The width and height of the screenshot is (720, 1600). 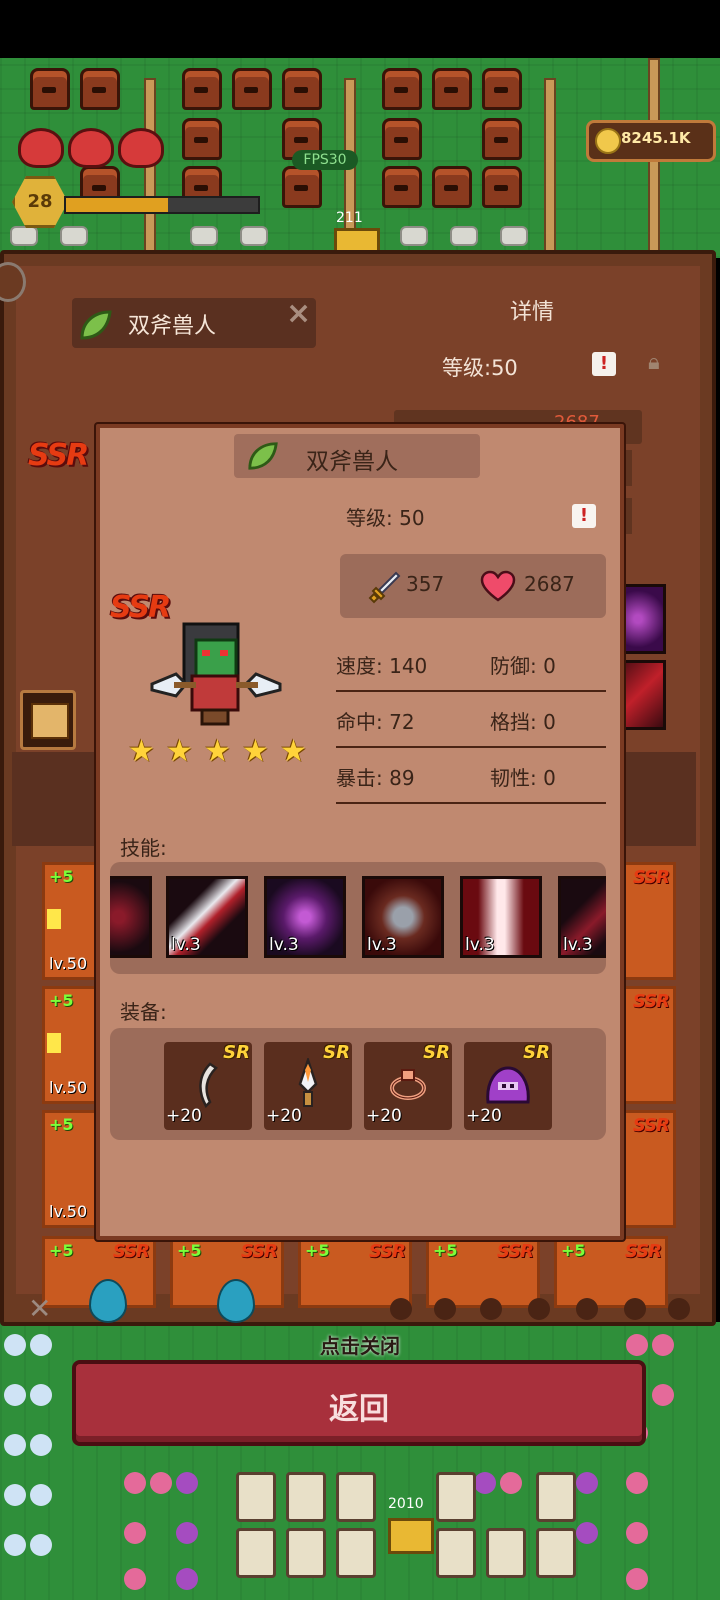 What do you see at coordinates (445, 1309) in the screenshot?
I see `fire-filter-icon` at bounding box center [445, 1309].